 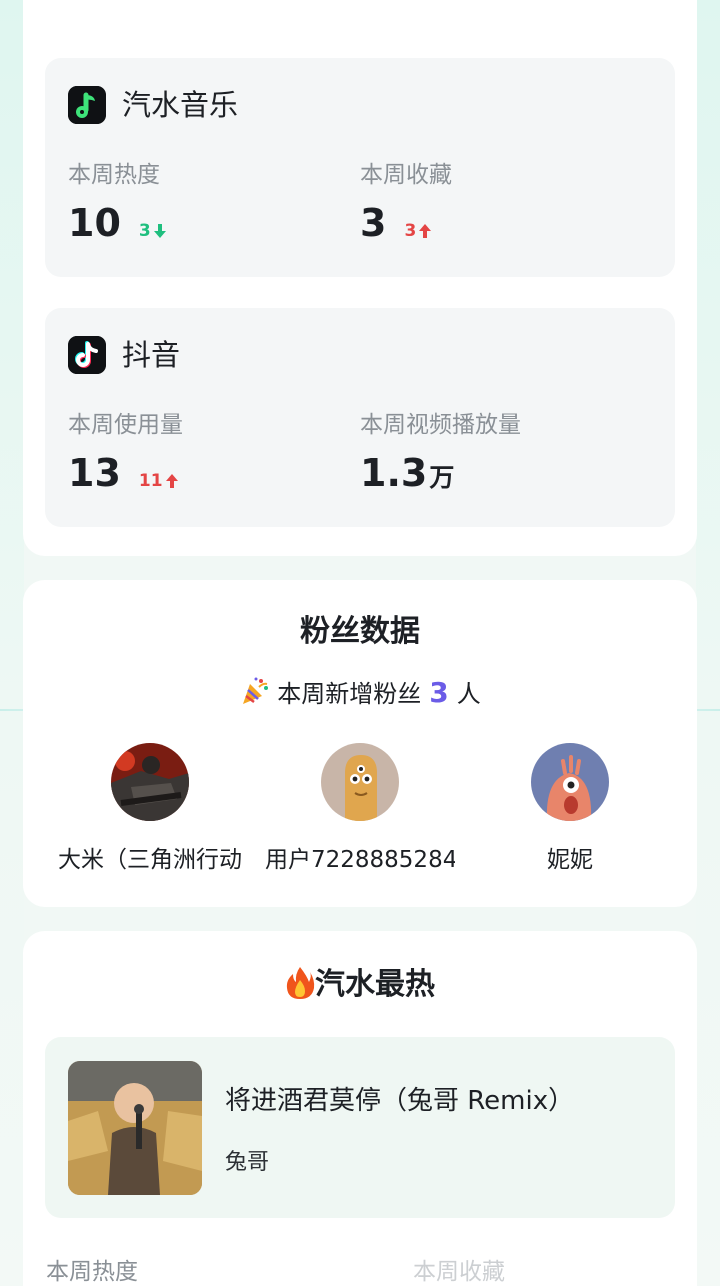 What do you see at coordinates (94, 473) in the screenshot?
I see `weekly-usage-value: 13` at bounding box center [94, 473].